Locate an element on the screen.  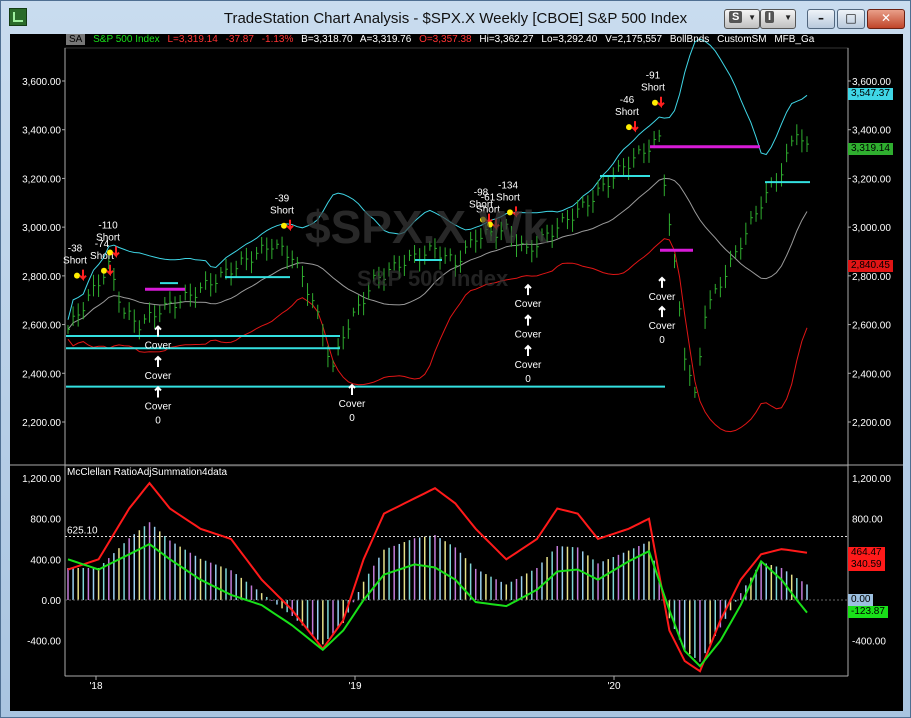
lower-band-tag: 2,840.45 is located at coordinates (870, 266).